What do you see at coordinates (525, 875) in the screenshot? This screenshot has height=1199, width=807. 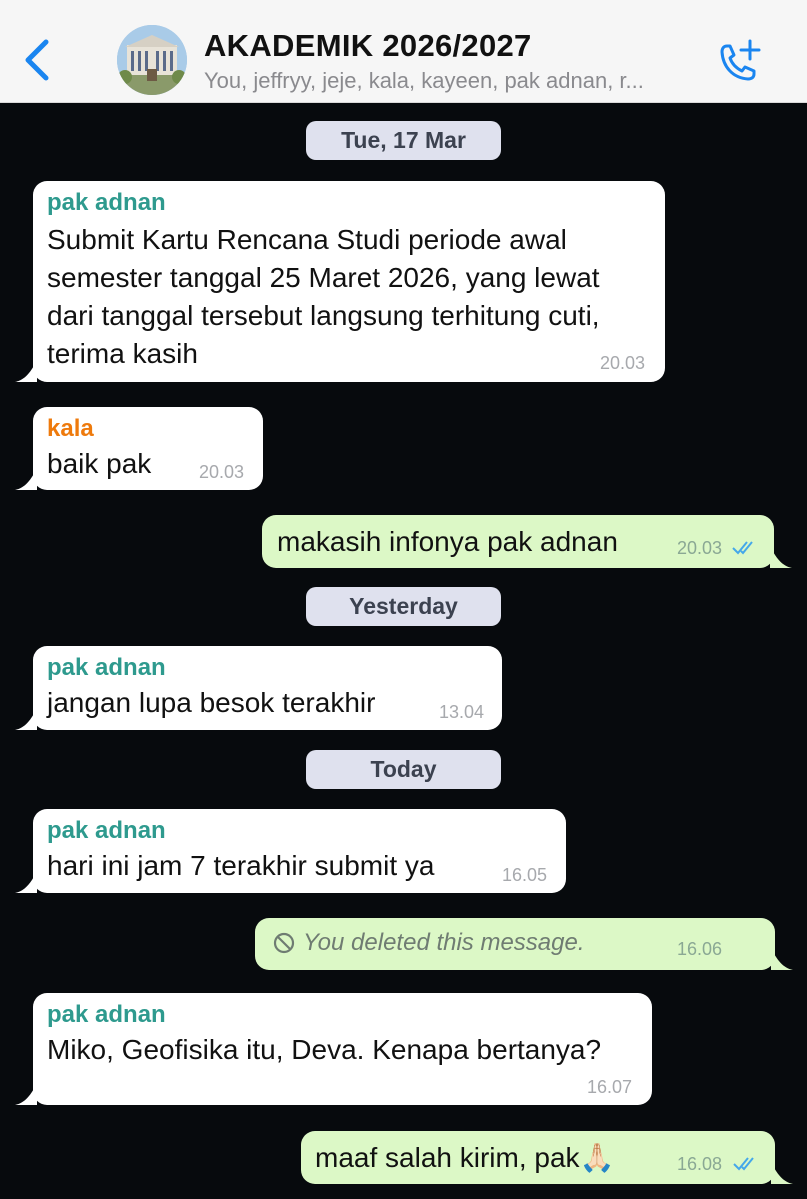 I see `message-time: 16.05` at bounding box center [525, 875].